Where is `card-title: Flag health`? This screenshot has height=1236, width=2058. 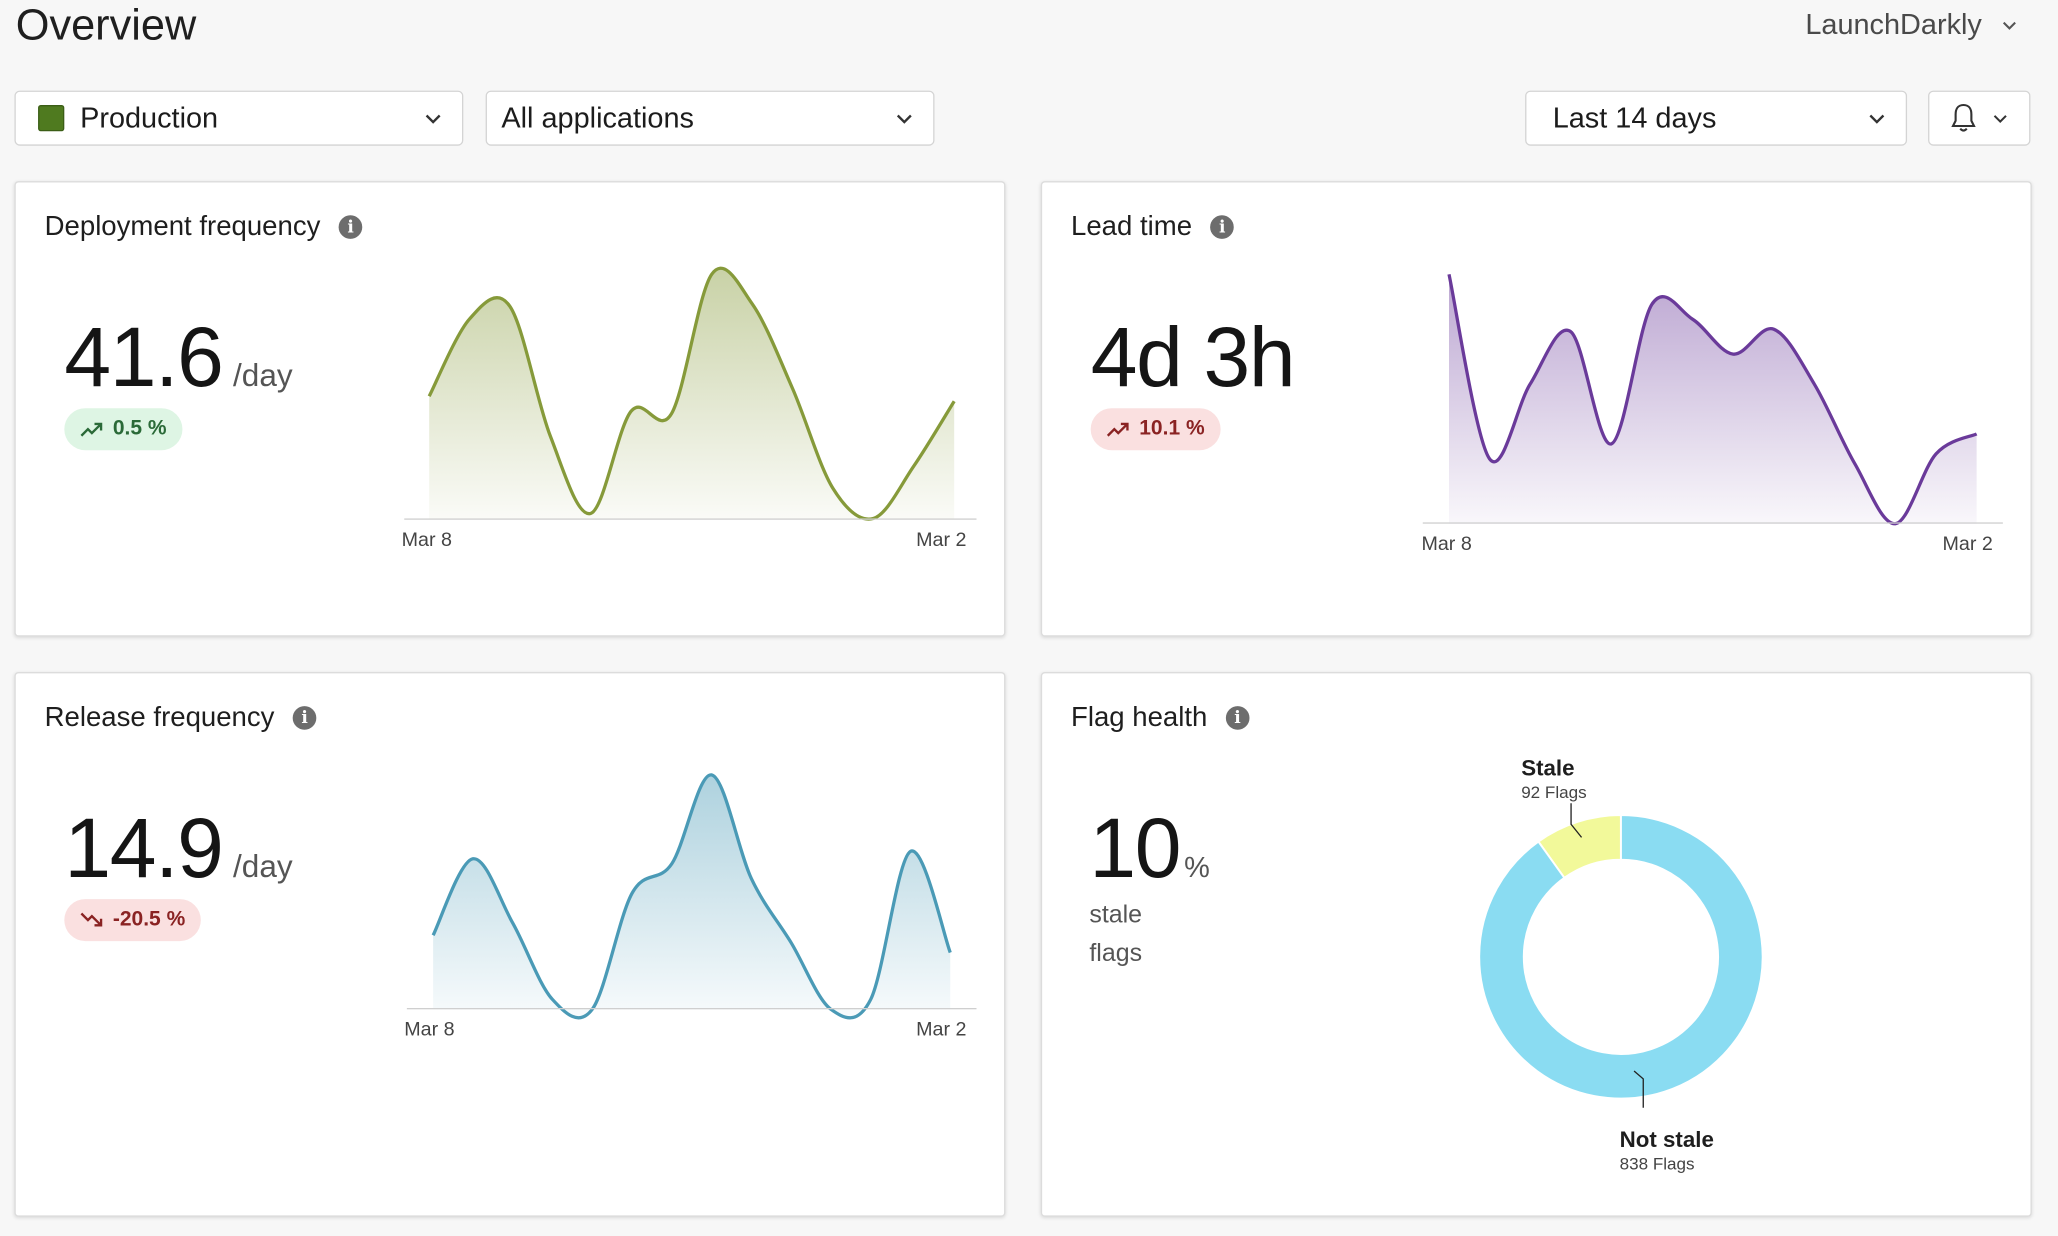 card-title: Flag health is located at coordinates (1139, 717).